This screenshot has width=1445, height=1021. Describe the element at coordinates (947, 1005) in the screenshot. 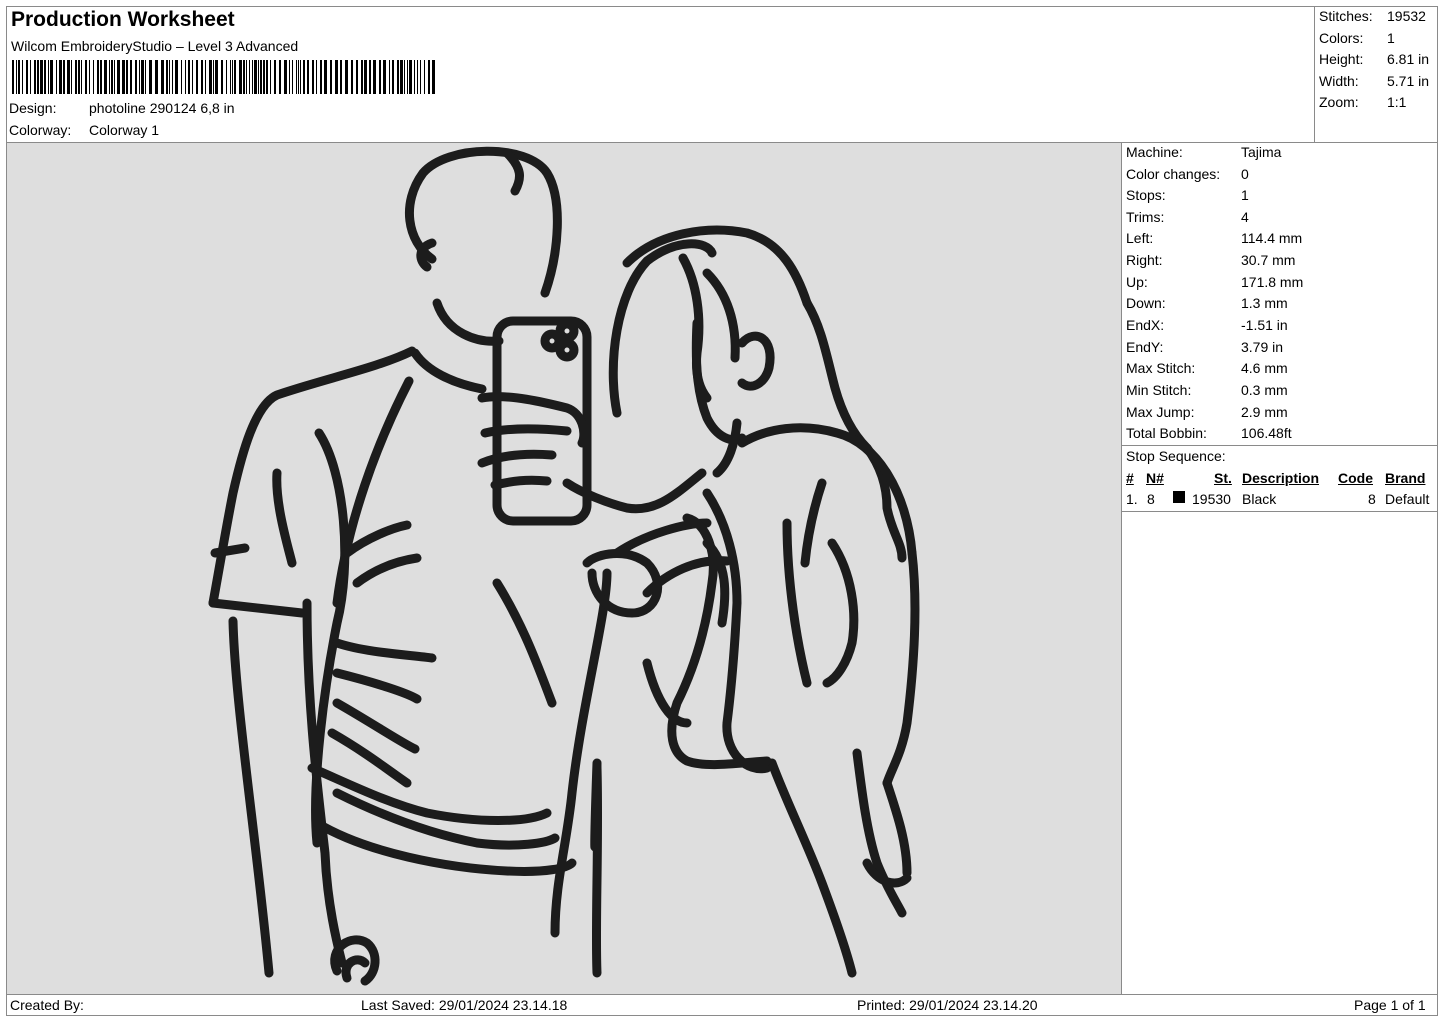

I see `printed-date: Printed: 29/01/2024 23.14.20` at that location.